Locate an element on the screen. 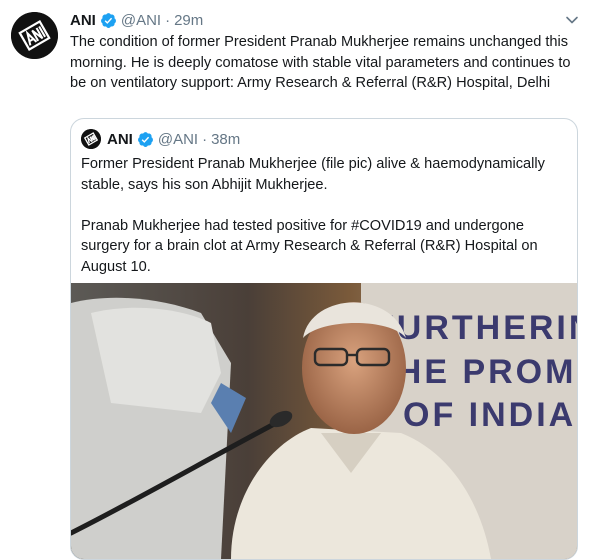 The width and height of the screenshot is (598, 560). quoted-avatar is located at coordinates (91, 139).